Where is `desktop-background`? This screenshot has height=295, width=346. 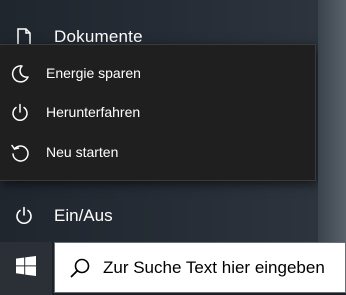 desktop-background is located at coordinates (332, 121).